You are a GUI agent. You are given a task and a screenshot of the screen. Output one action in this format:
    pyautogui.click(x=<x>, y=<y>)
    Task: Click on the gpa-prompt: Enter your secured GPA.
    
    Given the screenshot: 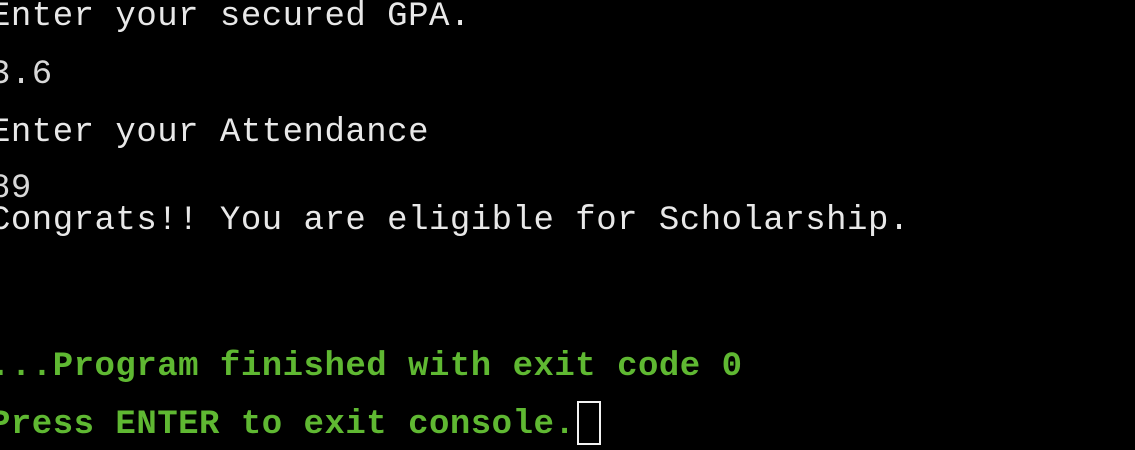 What is the action you would take?
    pyautogui.click(x=235, y=18)
    